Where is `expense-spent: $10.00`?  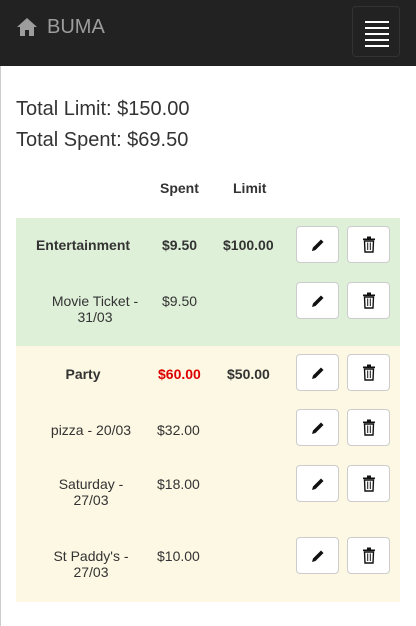 expense-spent: $10.00 is located at coordinates (178, 556).